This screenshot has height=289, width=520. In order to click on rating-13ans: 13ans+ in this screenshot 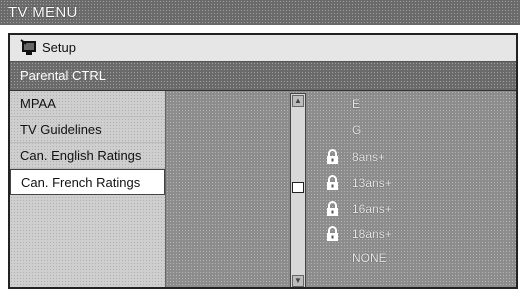, I will do `click(402, 183)`.